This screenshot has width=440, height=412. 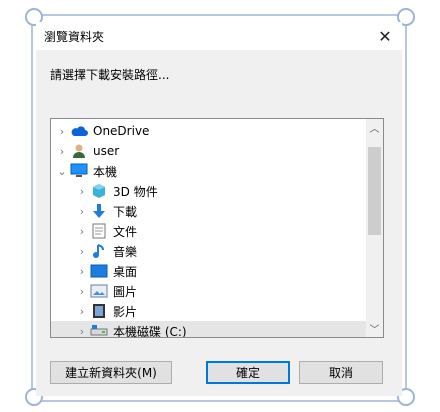 I want to click on tree-item-local-disk-c: › 本機磁碟 (C:), so click(x=217, y=329).